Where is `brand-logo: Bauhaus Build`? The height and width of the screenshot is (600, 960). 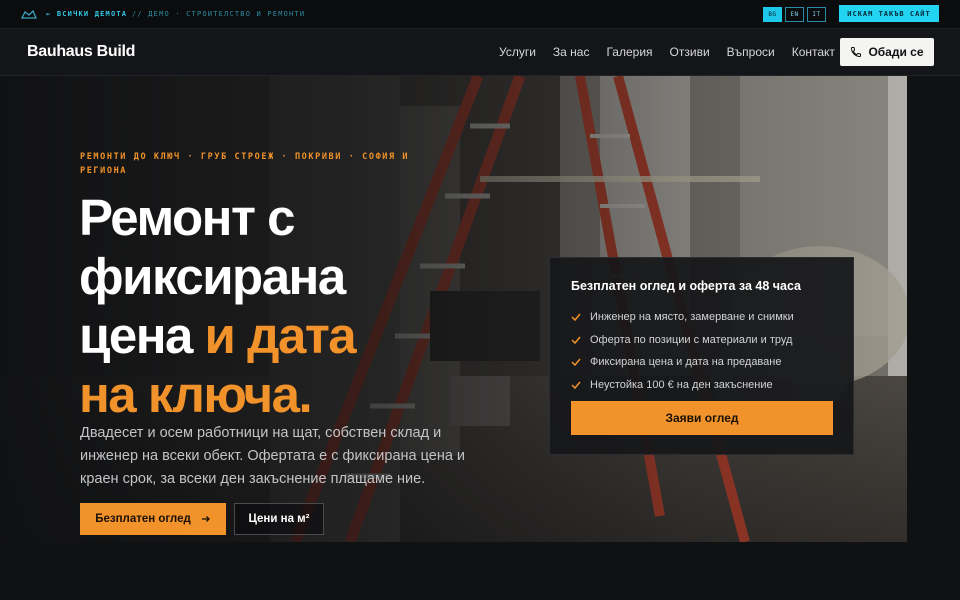 brand-logo: Bauhaus Build is located at coordinates (81, 52).